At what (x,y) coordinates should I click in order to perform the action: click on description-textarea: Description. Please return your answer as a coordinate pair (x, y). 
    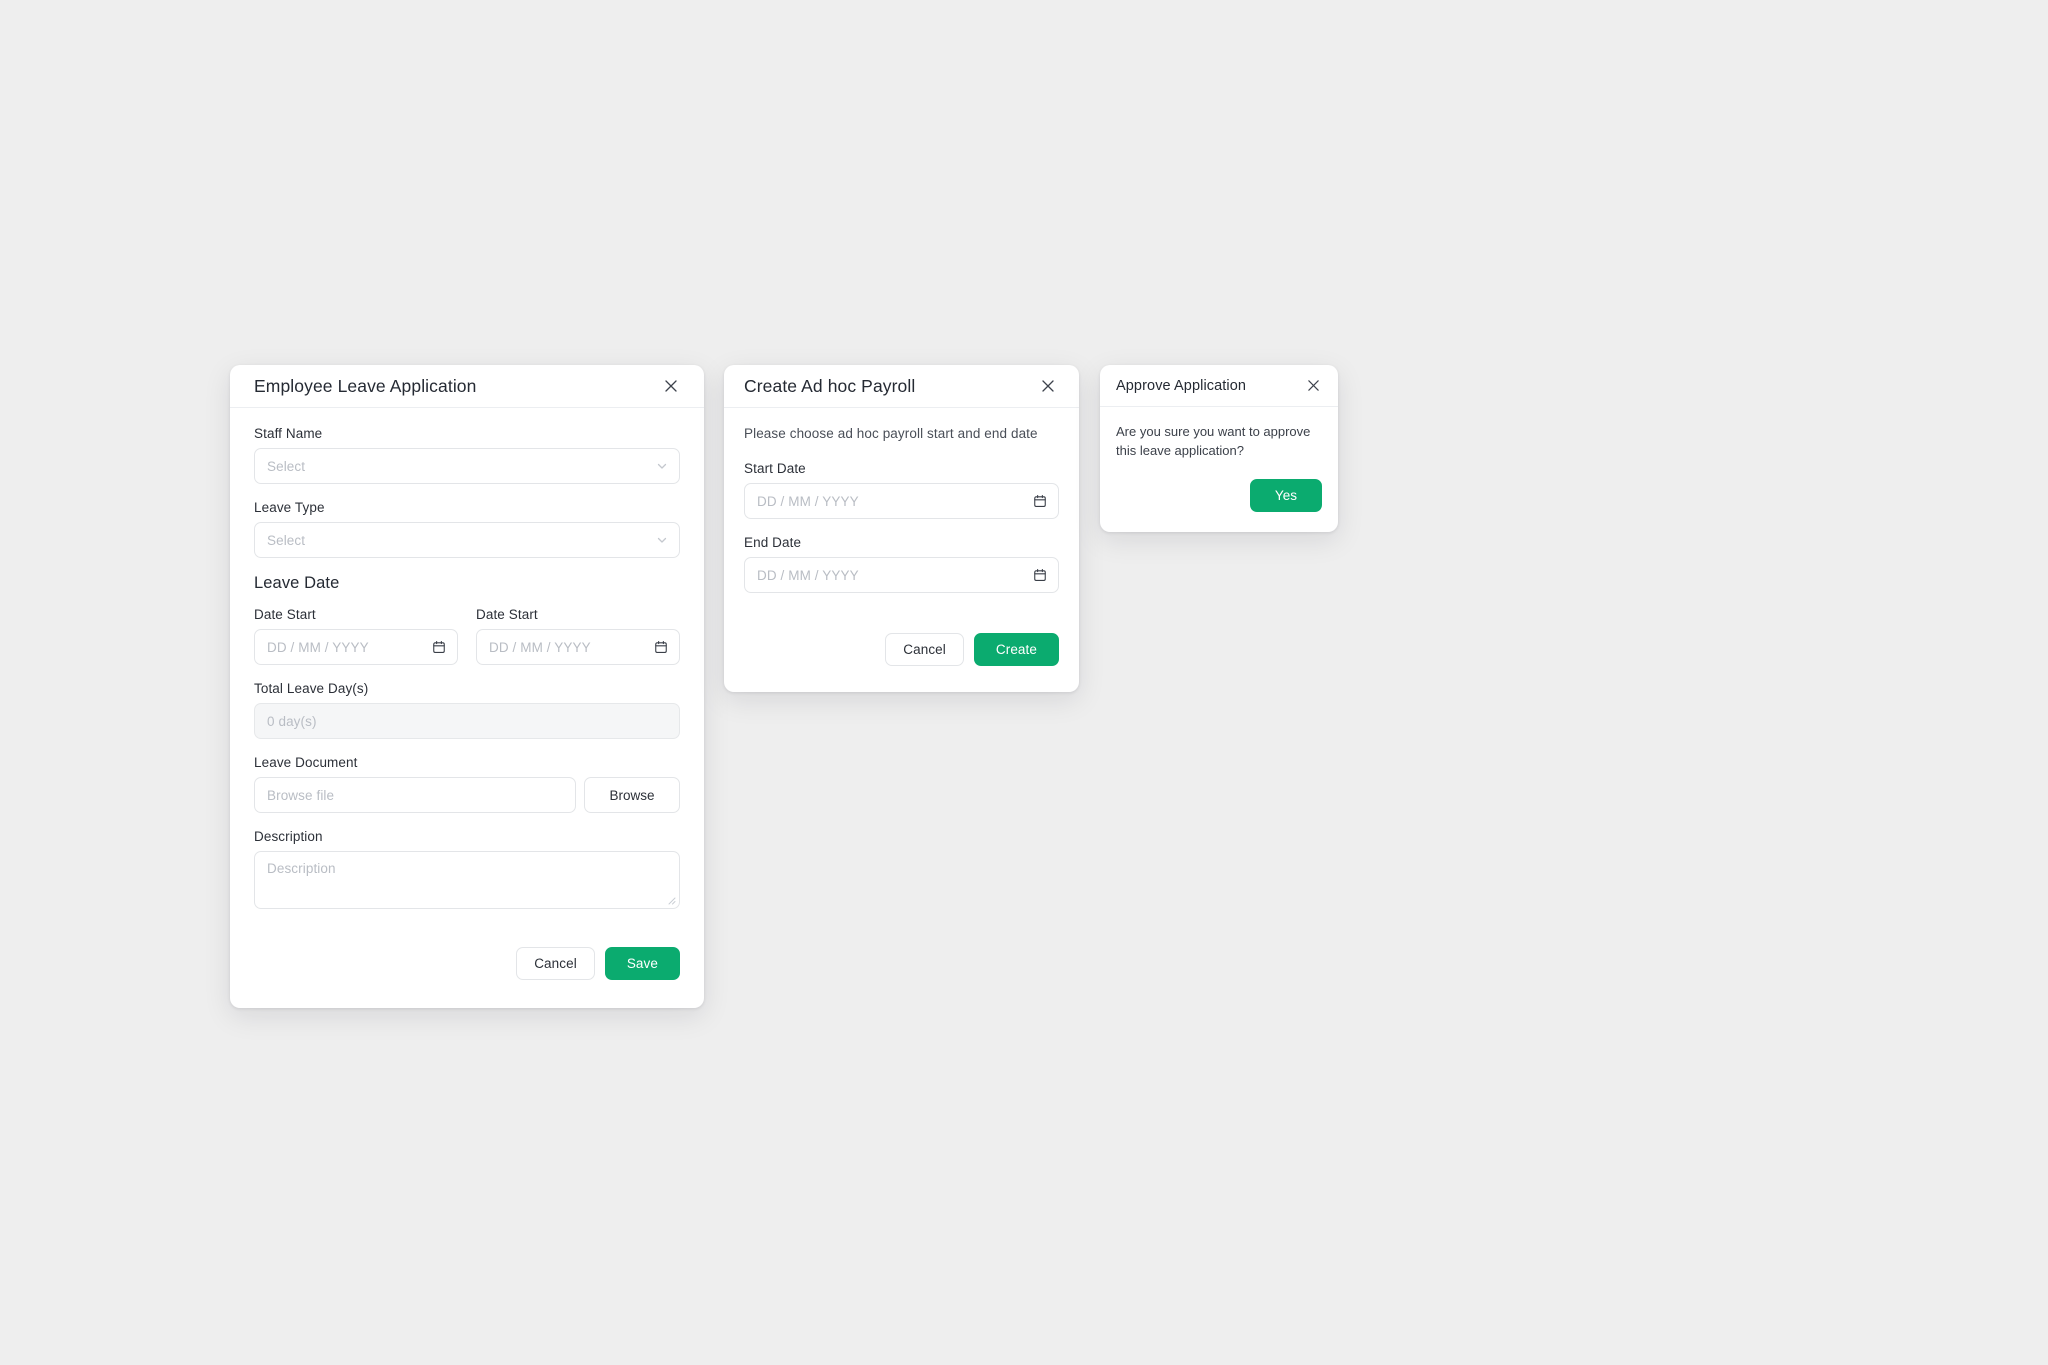
    Looking at the image, I should click on (467, 880).